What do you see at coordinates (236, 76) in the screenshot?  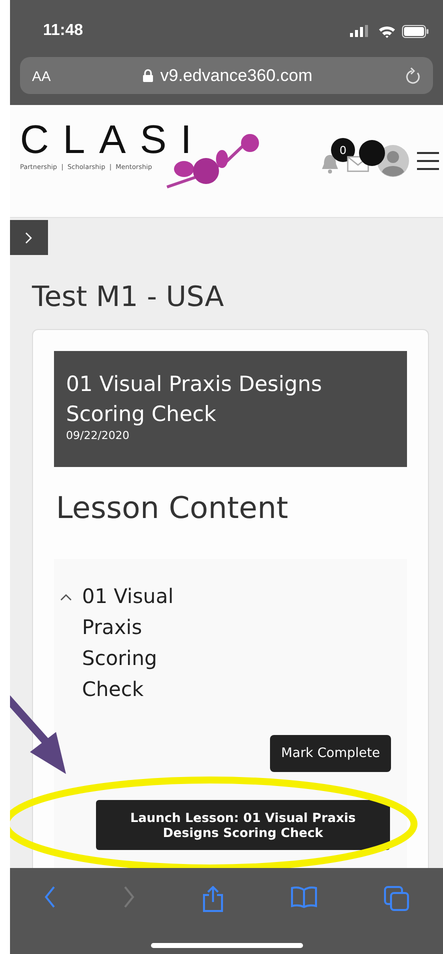 I see `url-text: v9.edvance360.com` at bounding box center [236, 76].